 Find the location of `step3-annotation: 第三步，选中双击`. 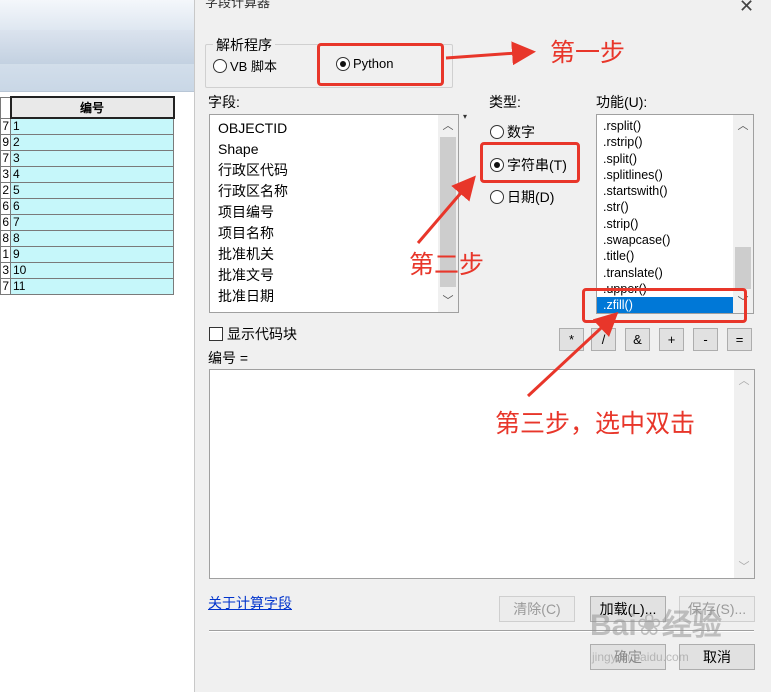

step3-annotation: 第三步，选中双击 is located at coordinates (595, 424).